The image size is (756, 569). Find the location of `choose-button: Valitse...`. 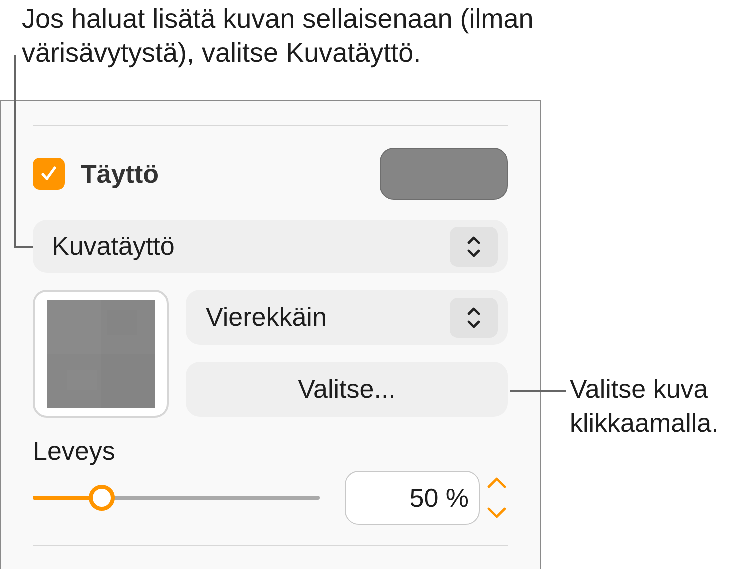

choose-button: Valitse... is located at coordinates (347, 389).